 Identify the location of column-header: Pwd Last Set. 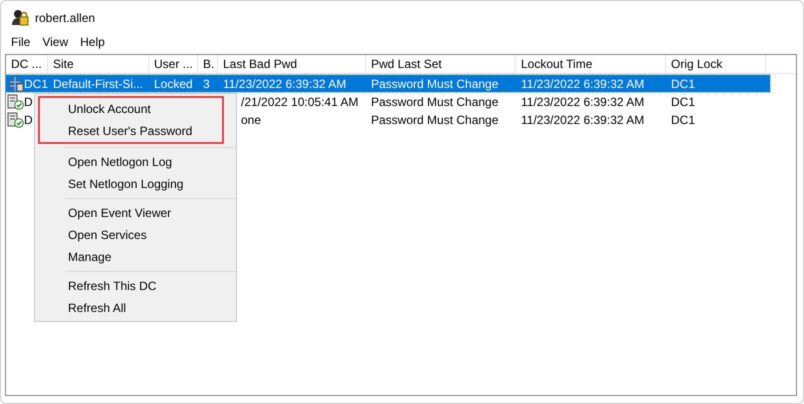
(441, 64).